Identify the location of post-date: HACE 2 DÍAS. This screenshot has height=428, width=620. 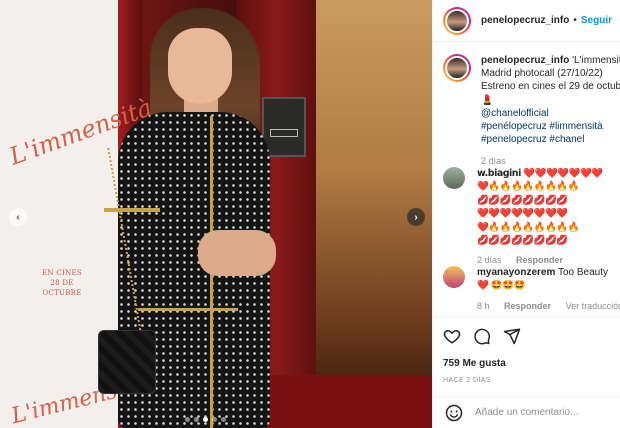
(467, 380).